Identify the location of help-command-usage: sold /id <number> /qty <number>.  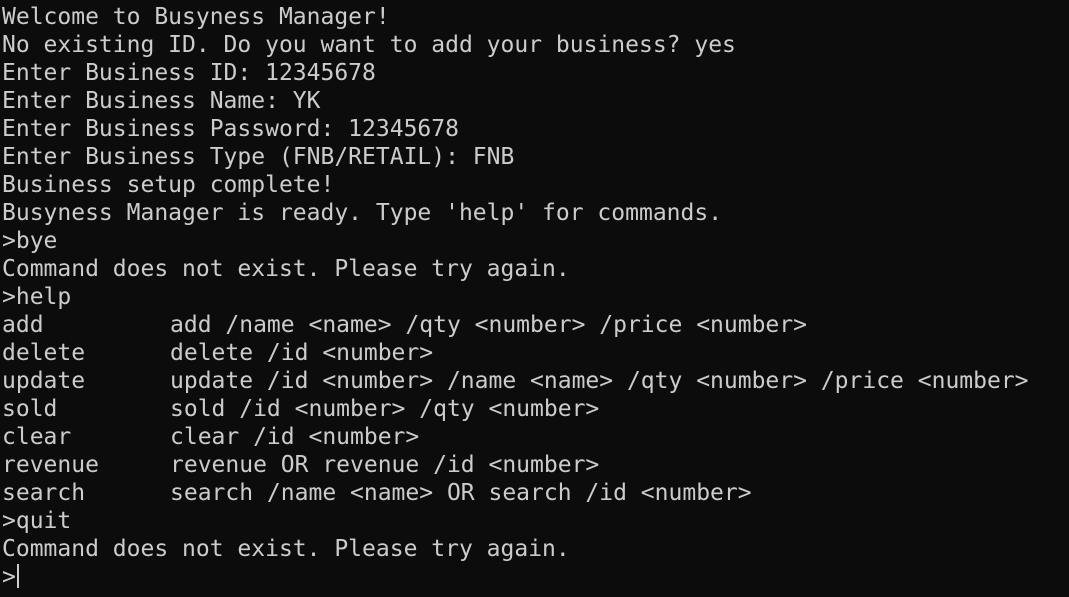
(385, 409).